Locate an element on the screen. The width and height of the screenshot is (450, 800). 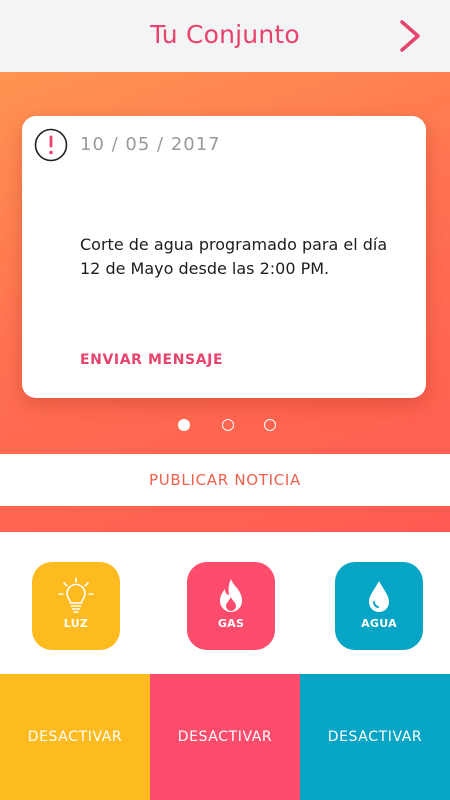
carousel-indicators is located at coordinates (225, 426).